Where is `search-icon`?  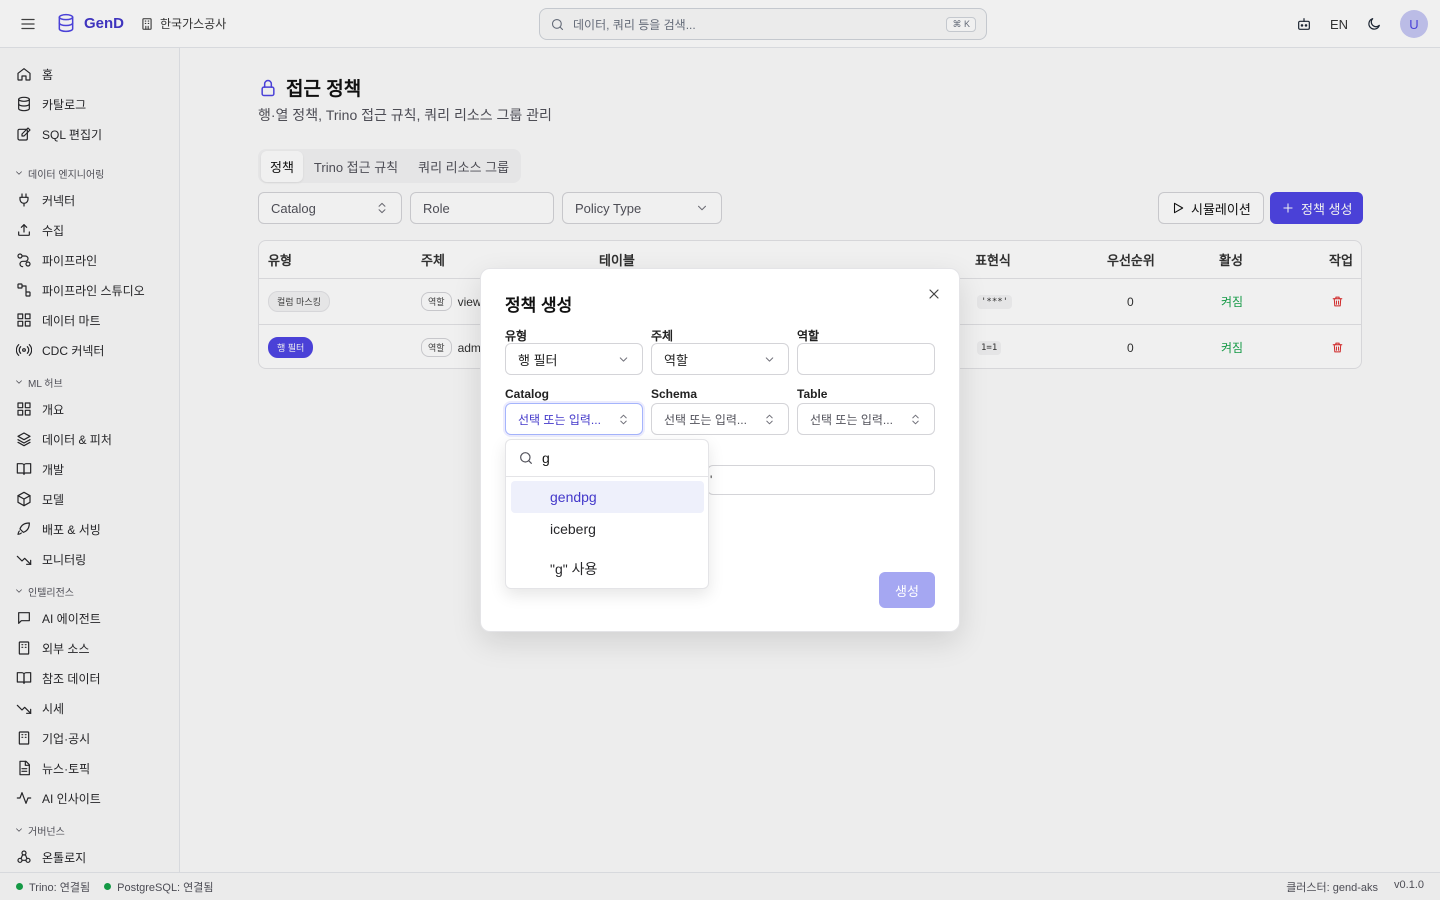 search-icon is located at coordinates (526, 458).